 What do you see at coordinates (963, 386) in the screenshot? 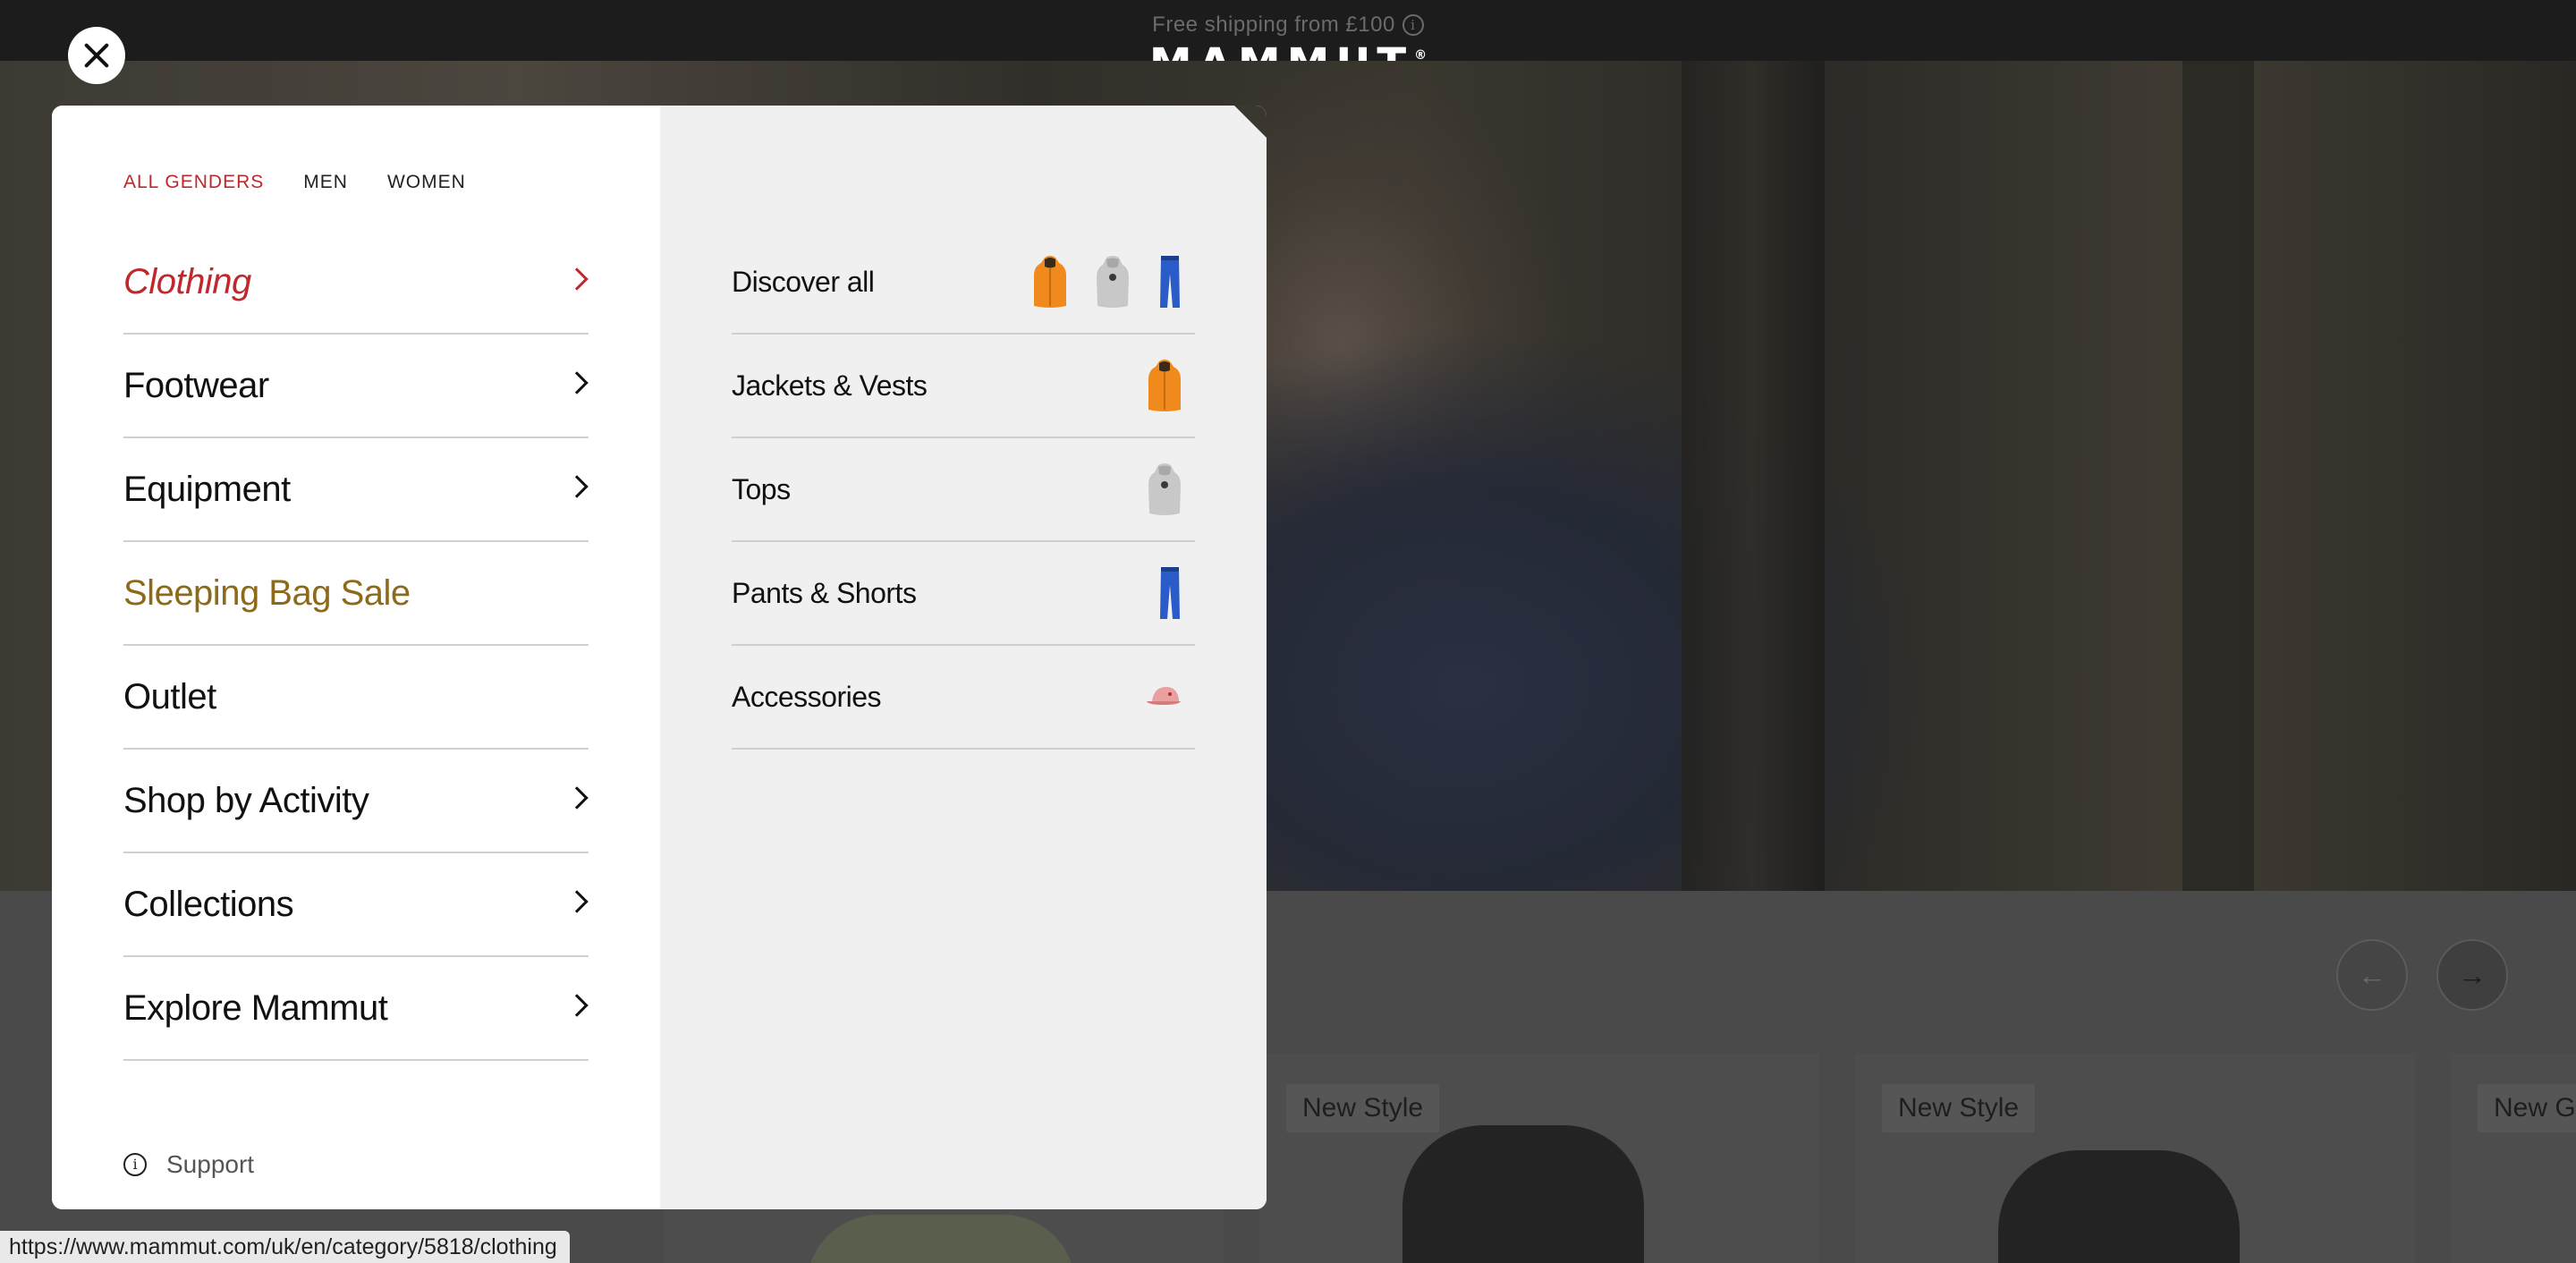
I see `subcategory-jackets-vests: Jackets & Vests` at bounding box center [963, 386].